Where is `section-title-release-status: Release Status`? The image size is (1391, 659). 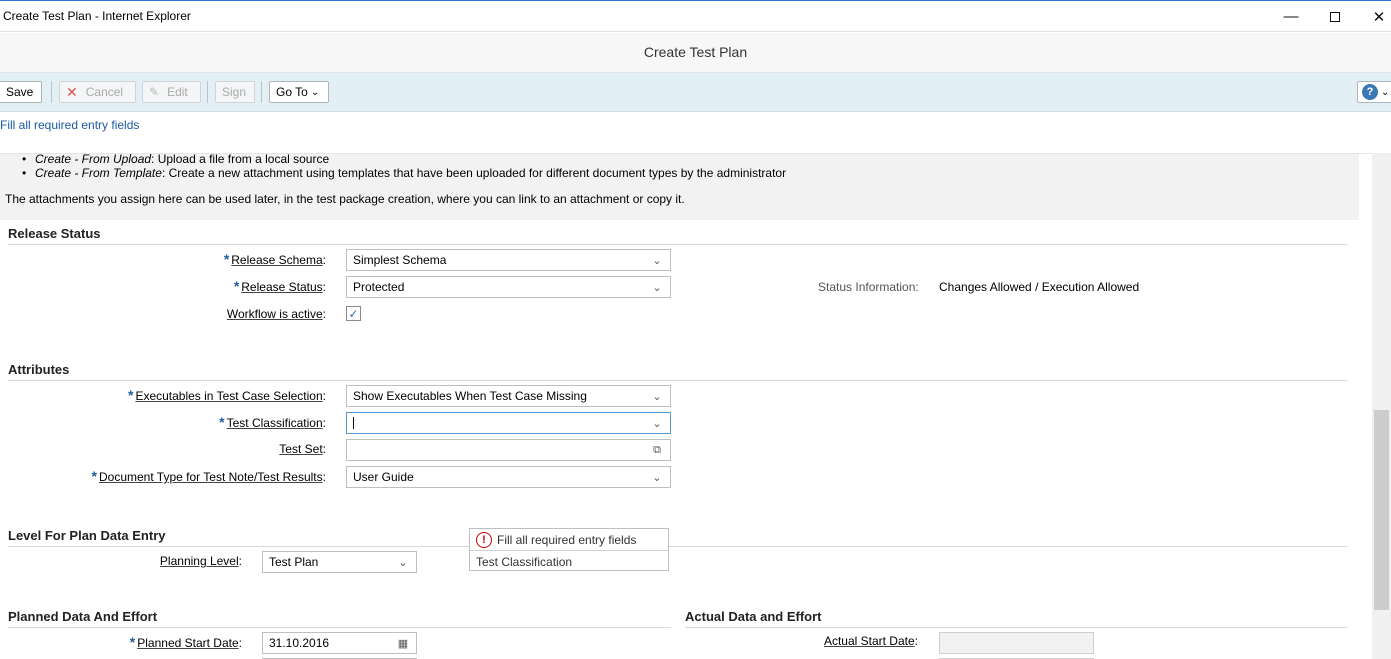 section-title-release-status: Release Status is located at coordinates (54, 233).